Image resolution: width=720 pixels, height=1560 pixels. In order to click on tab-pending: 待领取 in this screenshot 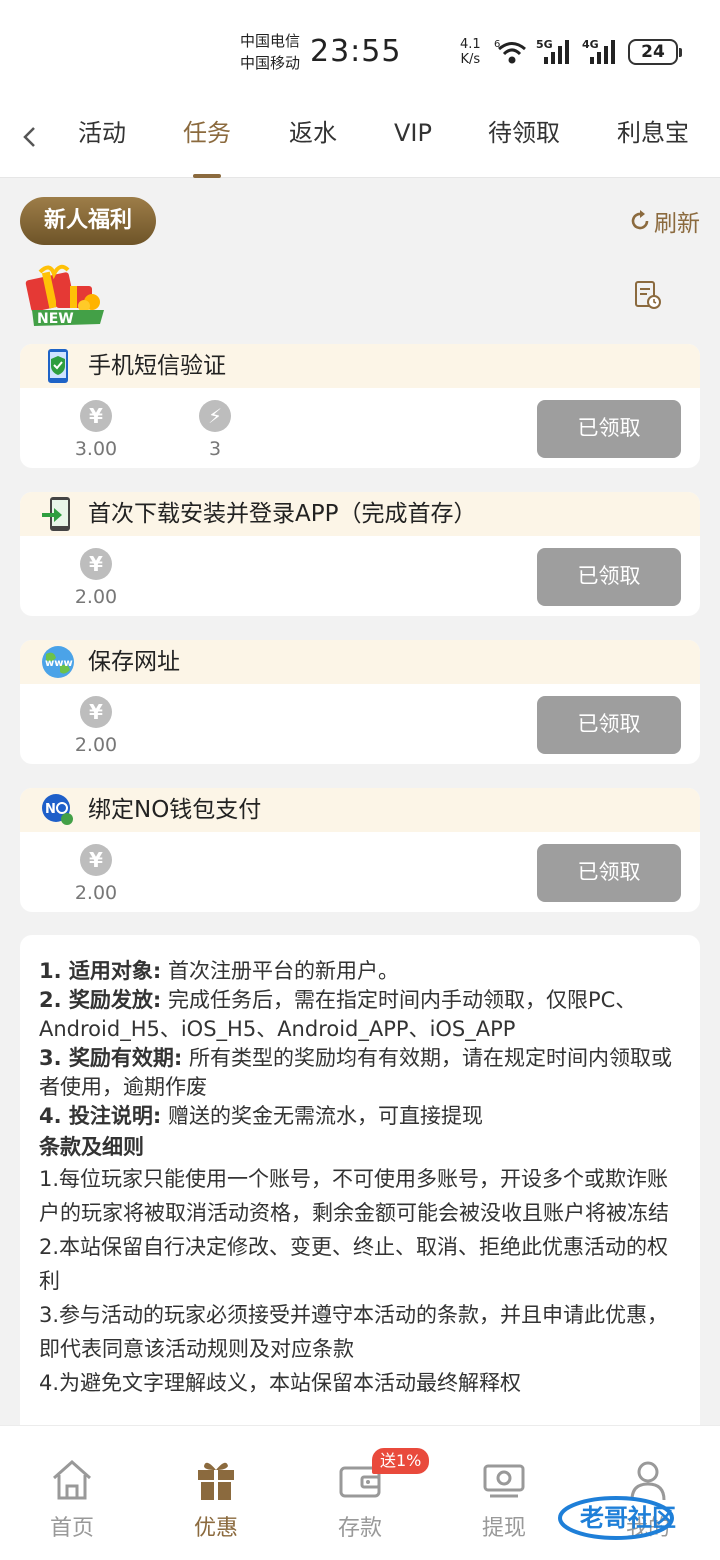, I will do `click(524, 138)`.